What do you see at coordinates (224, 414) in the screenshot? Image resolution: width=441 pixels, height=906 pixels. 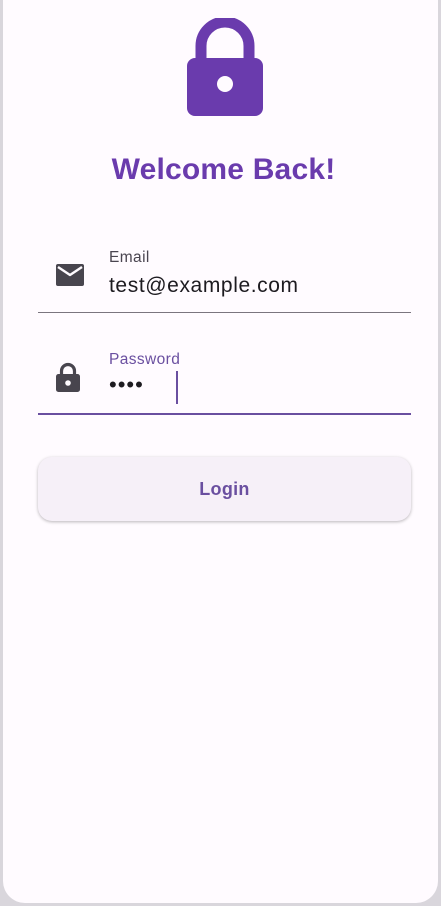 I see `password-underline` at bounding box center [224, 414].